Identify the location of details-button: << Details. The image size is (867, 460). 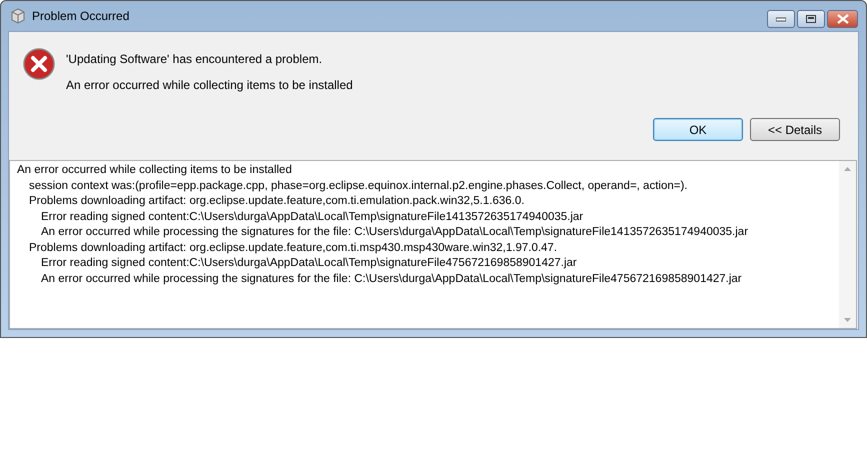
(795, 129).